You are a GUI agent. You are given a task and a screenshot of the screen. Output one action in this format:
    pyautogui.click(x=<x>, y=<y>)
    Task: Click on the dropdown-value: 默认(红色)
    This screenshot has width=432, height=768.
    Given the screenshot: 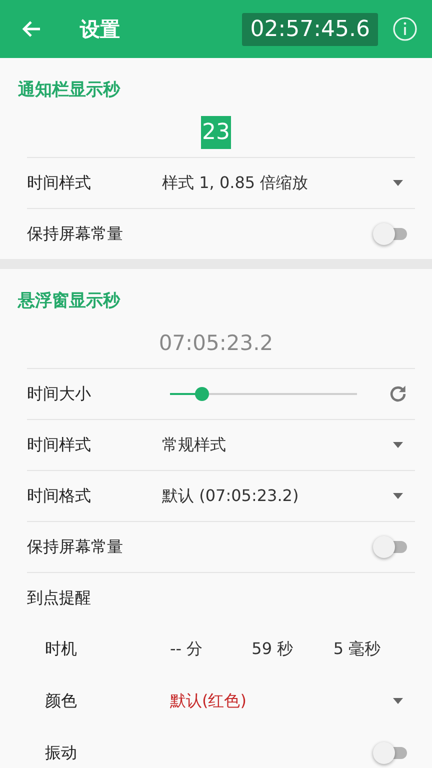 What is the action you would take?
    pyautogui.click(x=209, y=701)
    